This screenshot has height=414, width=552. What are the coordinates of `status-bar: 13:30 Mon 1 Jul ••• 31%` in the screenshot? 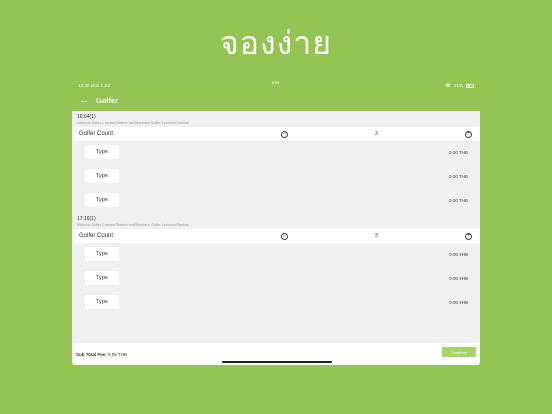 It's located at (276, 85).